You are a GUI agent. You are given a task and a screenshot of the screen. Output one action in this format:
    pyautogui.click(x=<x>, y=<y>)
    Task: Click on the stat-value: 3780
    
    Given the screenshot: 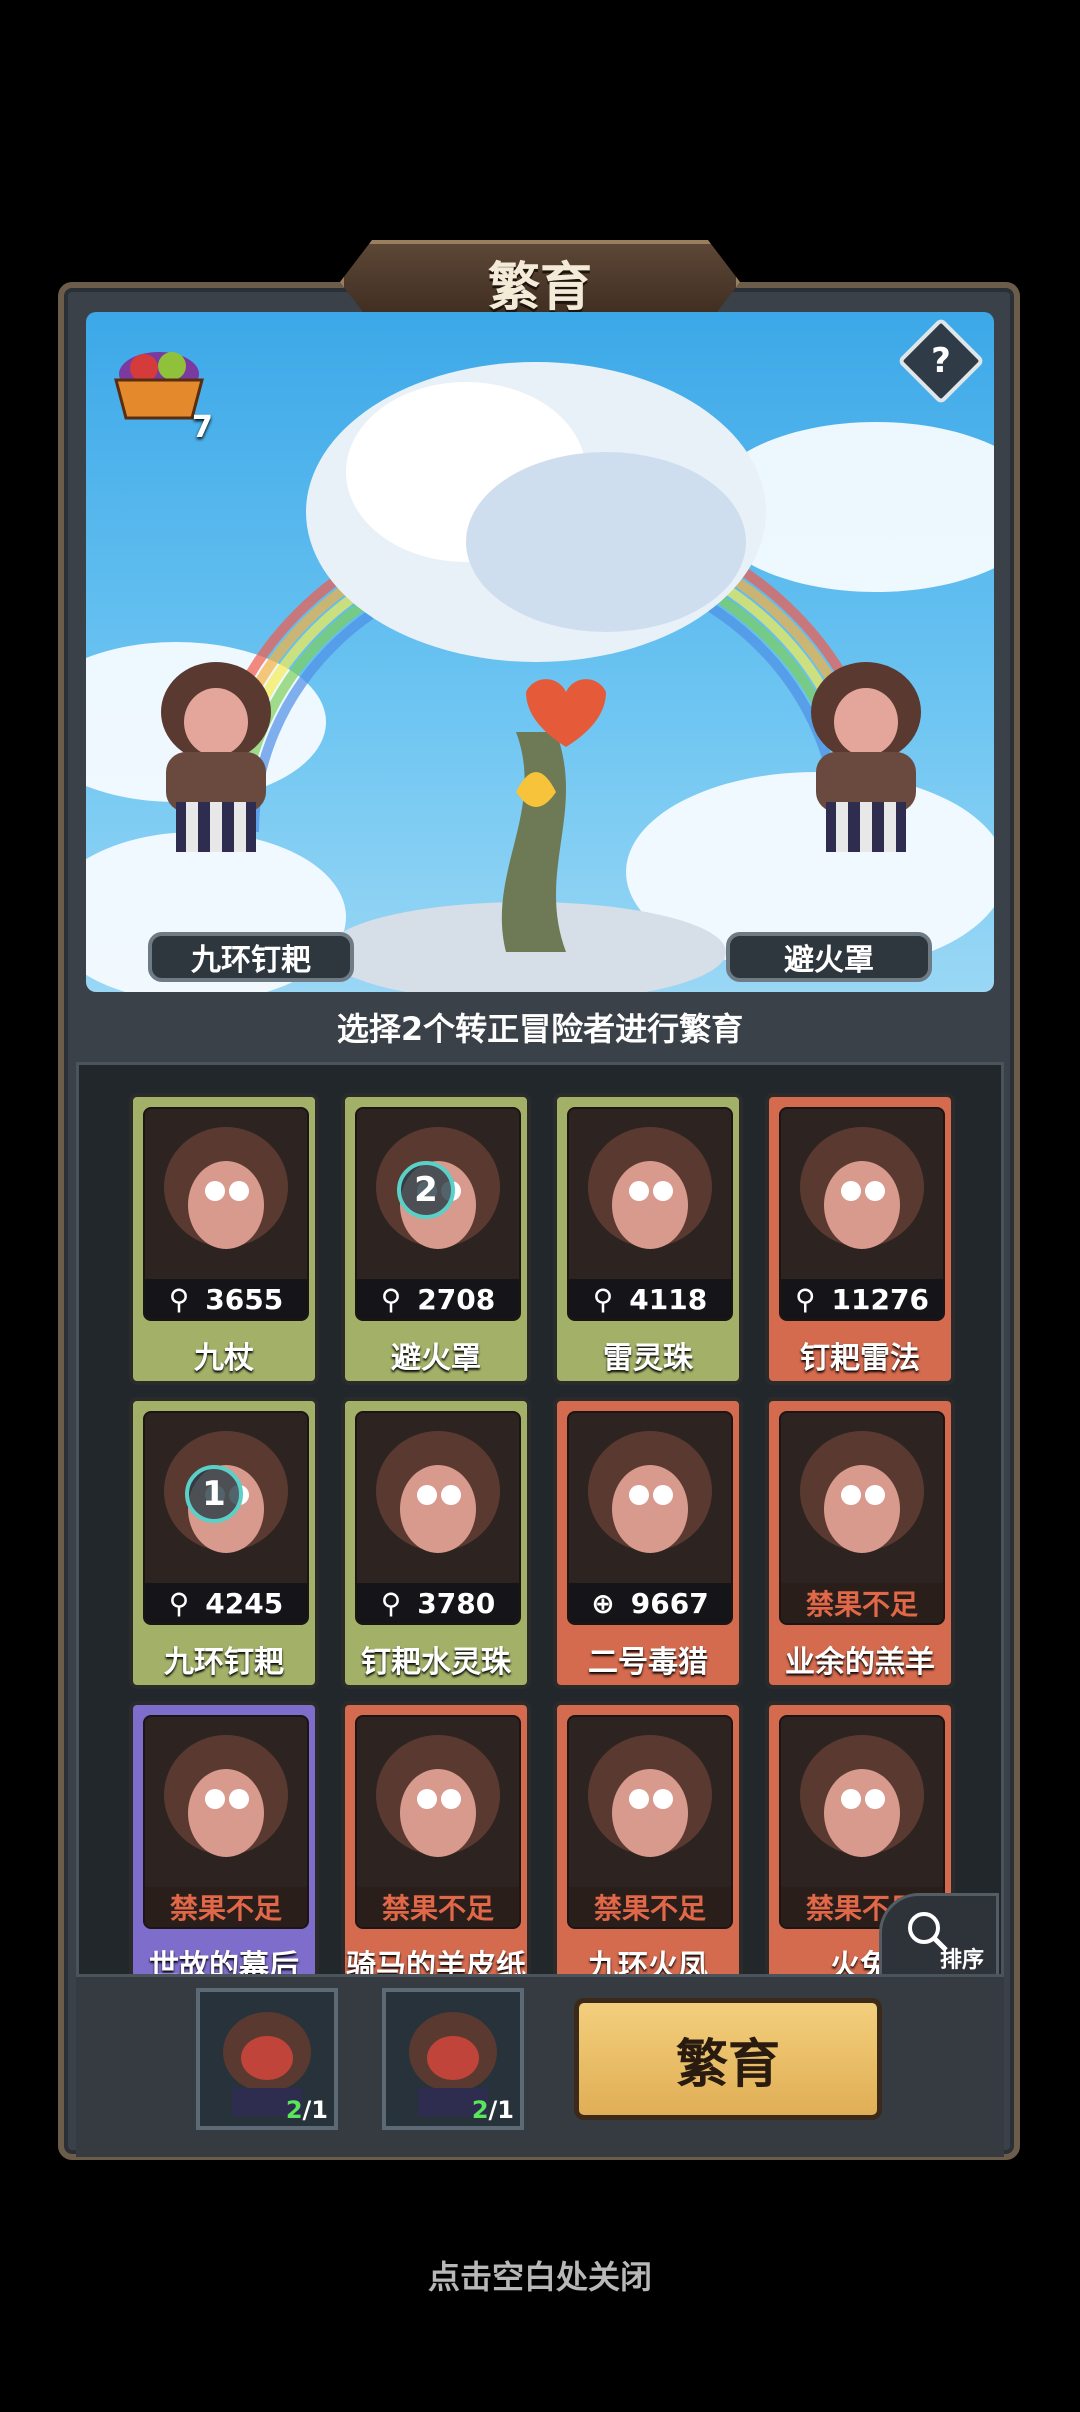 What is the action you would take?
    pyautogui.click(x=456, y=1603)
    